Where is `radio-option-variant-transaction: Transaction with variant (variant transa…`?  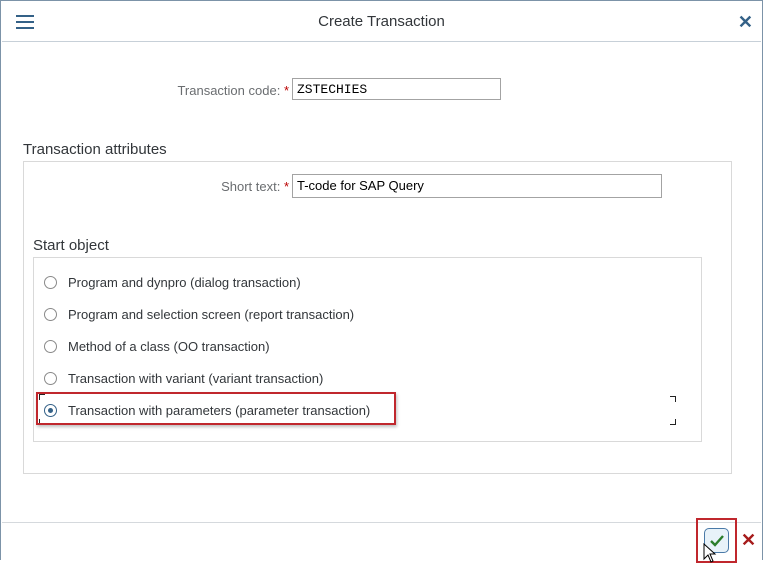
radio-option-variant-transaction: Transaction with variant (variant transa… is located at coordinates (183, 378).